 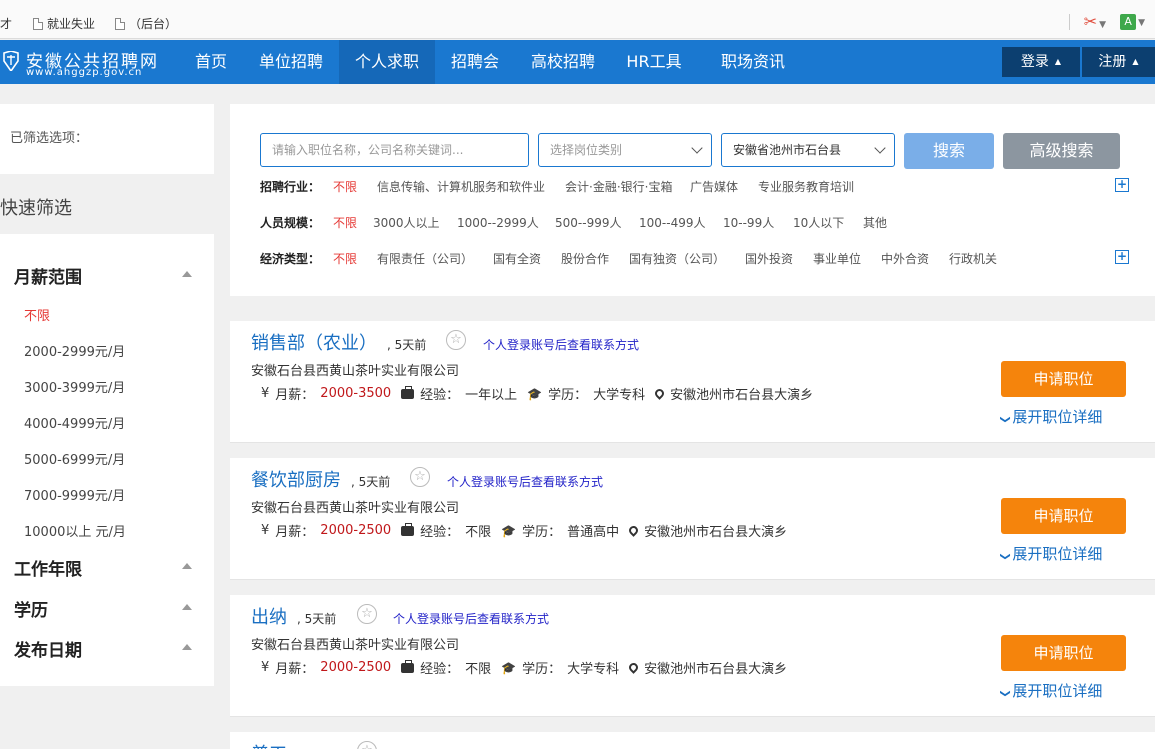 What do you see at coordinates (87, 62) in the screenshot?
I see `site-logo: 安徽公共招聘网 www.ahggzp.gov.cn` at bounding box center [87, 62].